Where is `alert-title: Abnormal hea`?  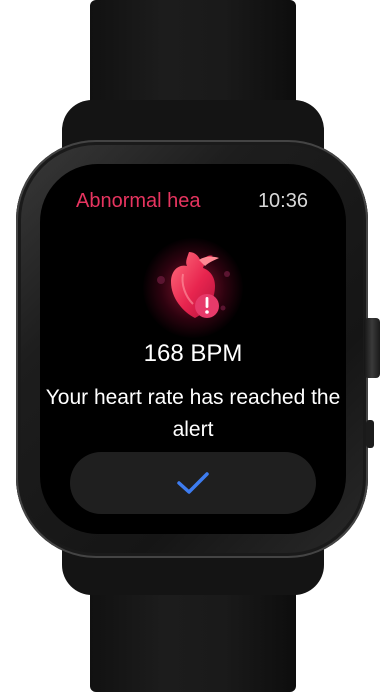
alert-title: Abnormal hea is located at coordinates (138, 201).